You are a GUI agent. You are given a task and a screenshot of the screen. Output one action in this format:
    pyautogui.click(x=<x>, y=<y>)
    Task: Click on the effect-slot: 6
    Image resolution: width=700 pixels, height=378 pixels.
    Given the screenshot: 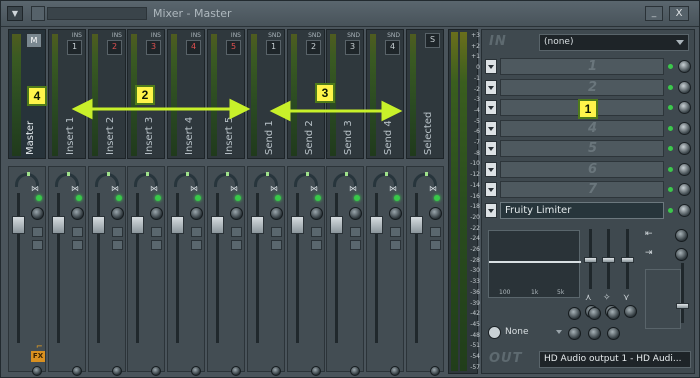 What is the action you would take?
    pyautogui.click(x=589, y=169)
    